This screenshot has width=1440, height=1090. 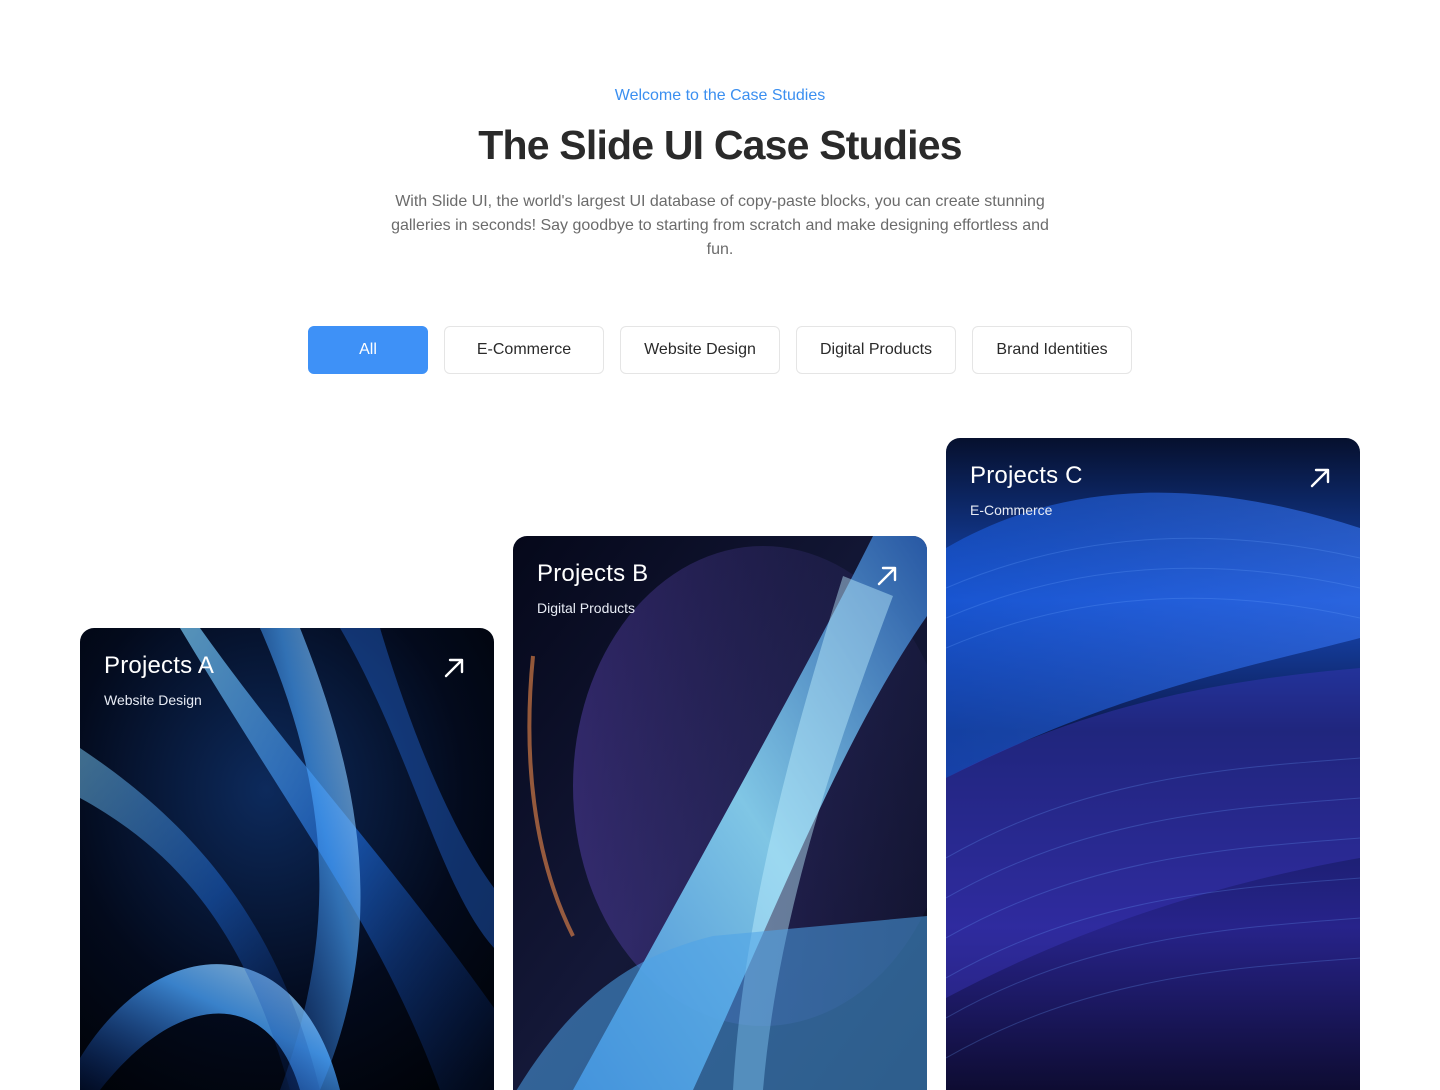 I want to click on project-card-b: Projects B Digital Products, so click(x=720, y=813).